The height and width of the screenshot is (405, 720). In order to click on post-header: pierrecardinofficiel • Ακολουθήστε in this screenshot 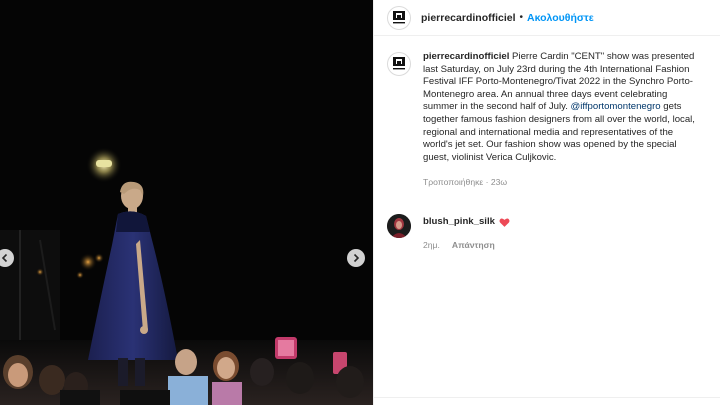, I will do `click(547, 18)`.